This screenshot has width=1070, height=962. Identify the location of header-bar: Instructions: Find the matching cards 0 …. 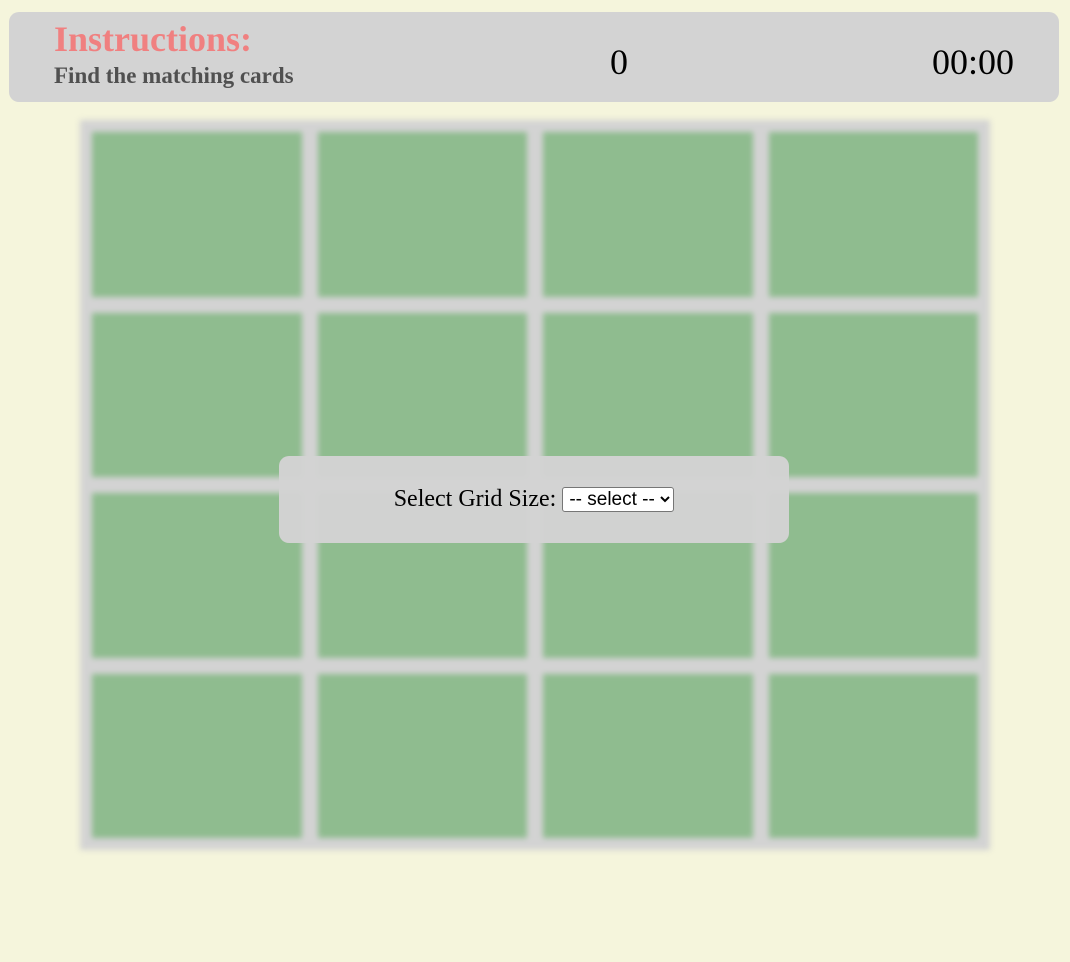
(534, 57).